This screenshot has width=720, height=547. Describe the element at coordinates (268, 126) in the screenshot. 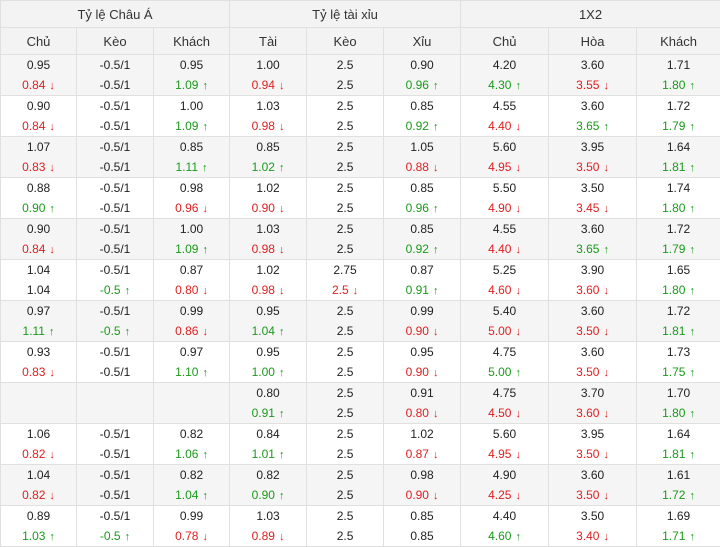

I see `live-odds: 0.98↓` at that location.